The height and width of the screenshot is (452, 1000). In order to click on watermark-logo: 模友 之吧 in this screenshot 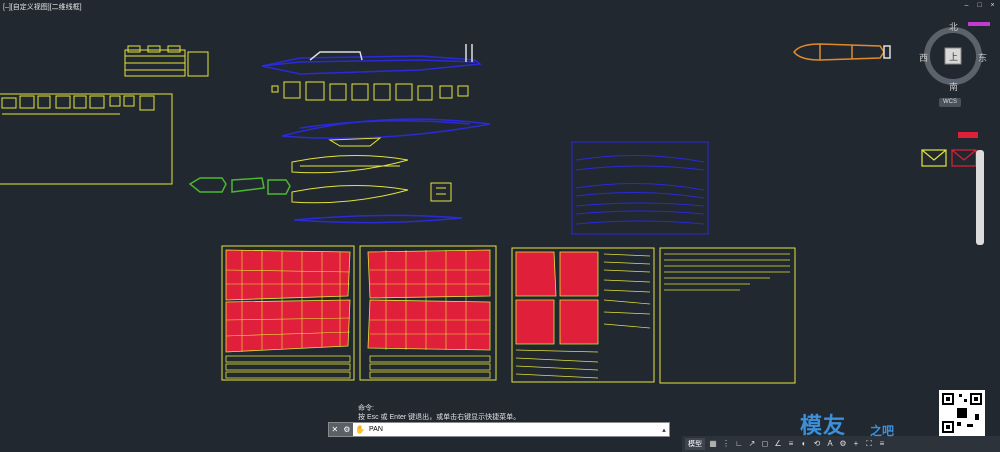, I will do `click(865, 426)`.